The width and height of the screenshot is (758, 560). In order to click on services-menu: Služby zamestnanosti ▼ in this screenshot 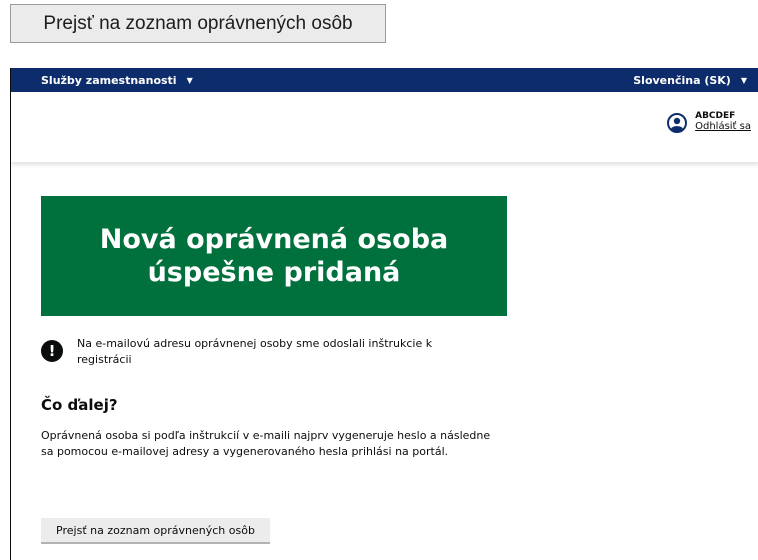, I will do `click(117, 80)`.